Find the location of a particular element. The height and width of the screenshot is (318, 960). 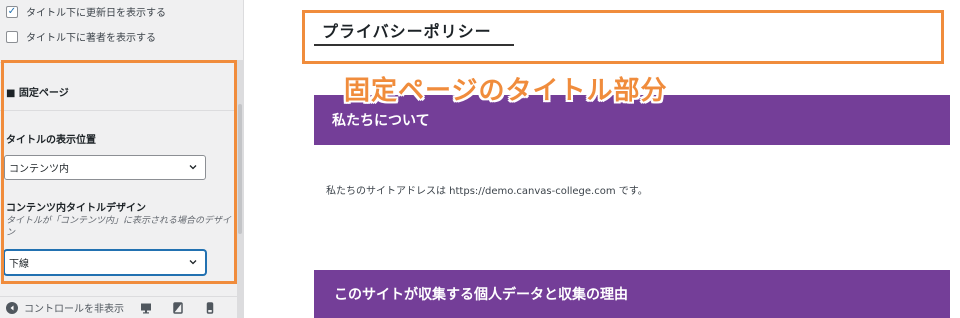

customizer-footer: コントロールを非表示 is located at coordinates (121, 307).